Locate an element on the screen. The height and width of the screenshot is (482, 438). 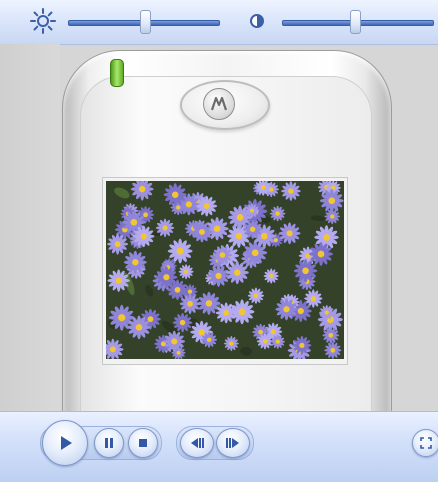
play-icon is located at coordinates (65, 443).